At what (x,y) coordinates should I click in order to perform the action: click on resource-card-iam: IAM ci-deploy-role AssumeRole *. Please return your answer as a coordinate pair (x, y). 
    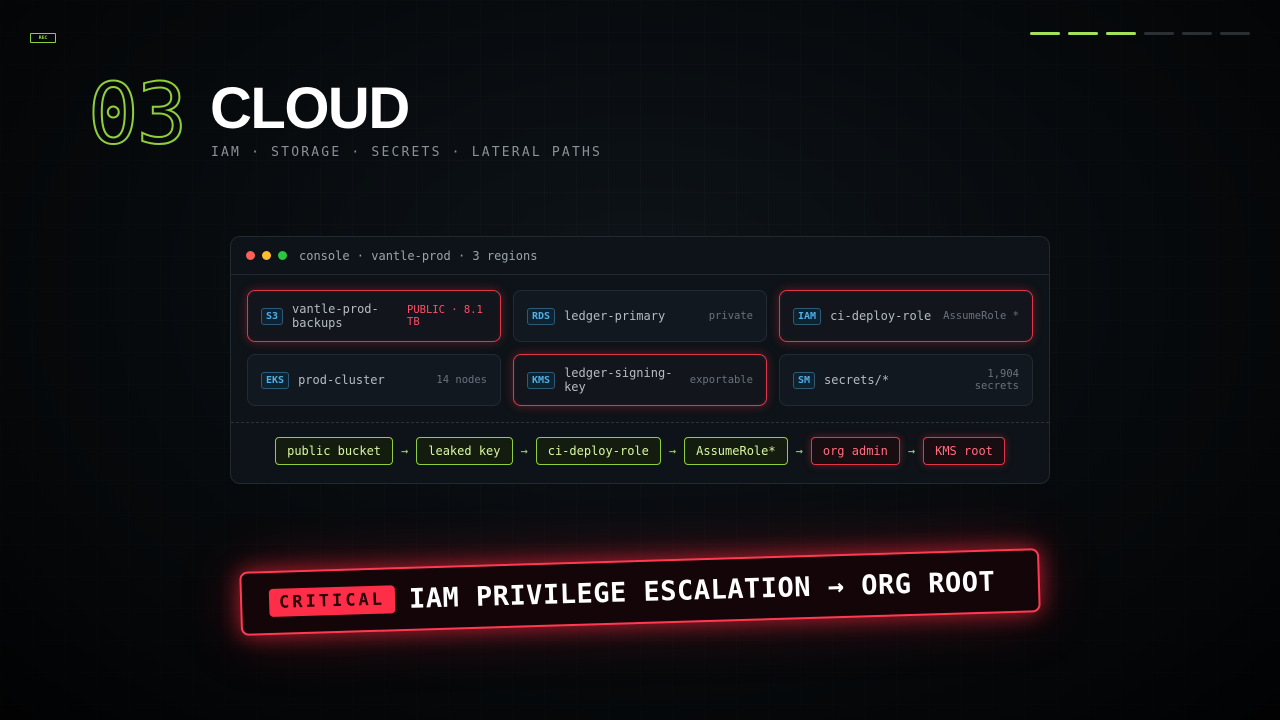
    Looking at the image, I should click on (906, 316).